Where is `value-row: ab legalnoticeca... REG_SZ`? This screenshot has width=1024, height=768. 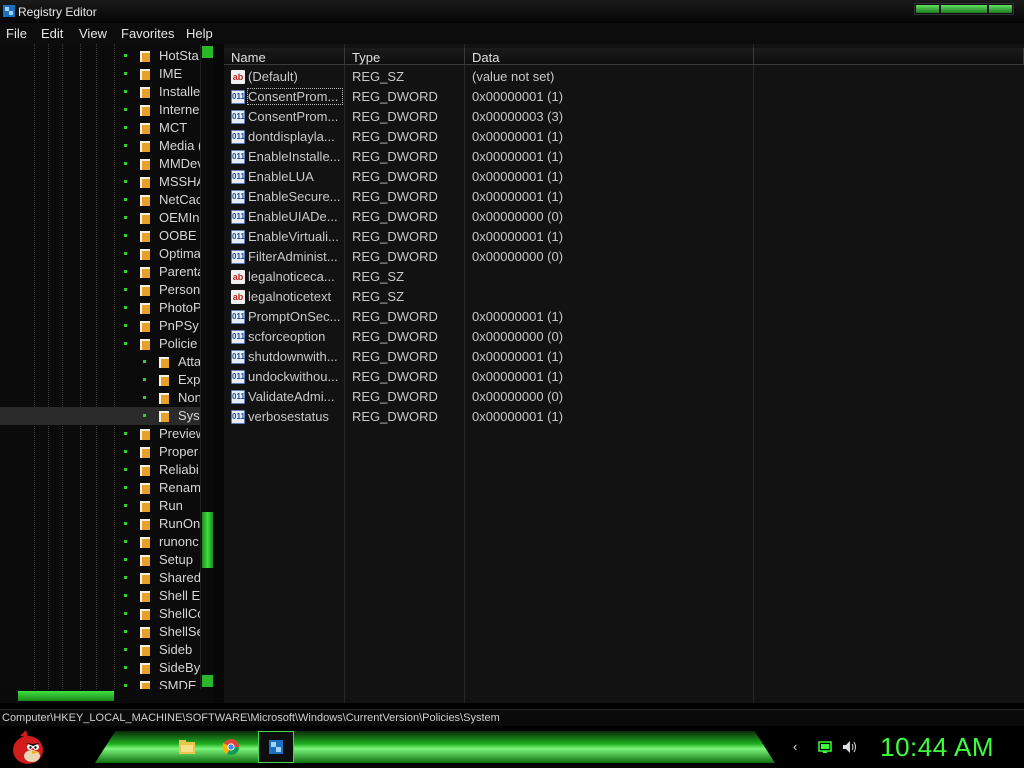 value-row: ab legalnoticeca... REG_SZ is located at coordinates (494, 277).